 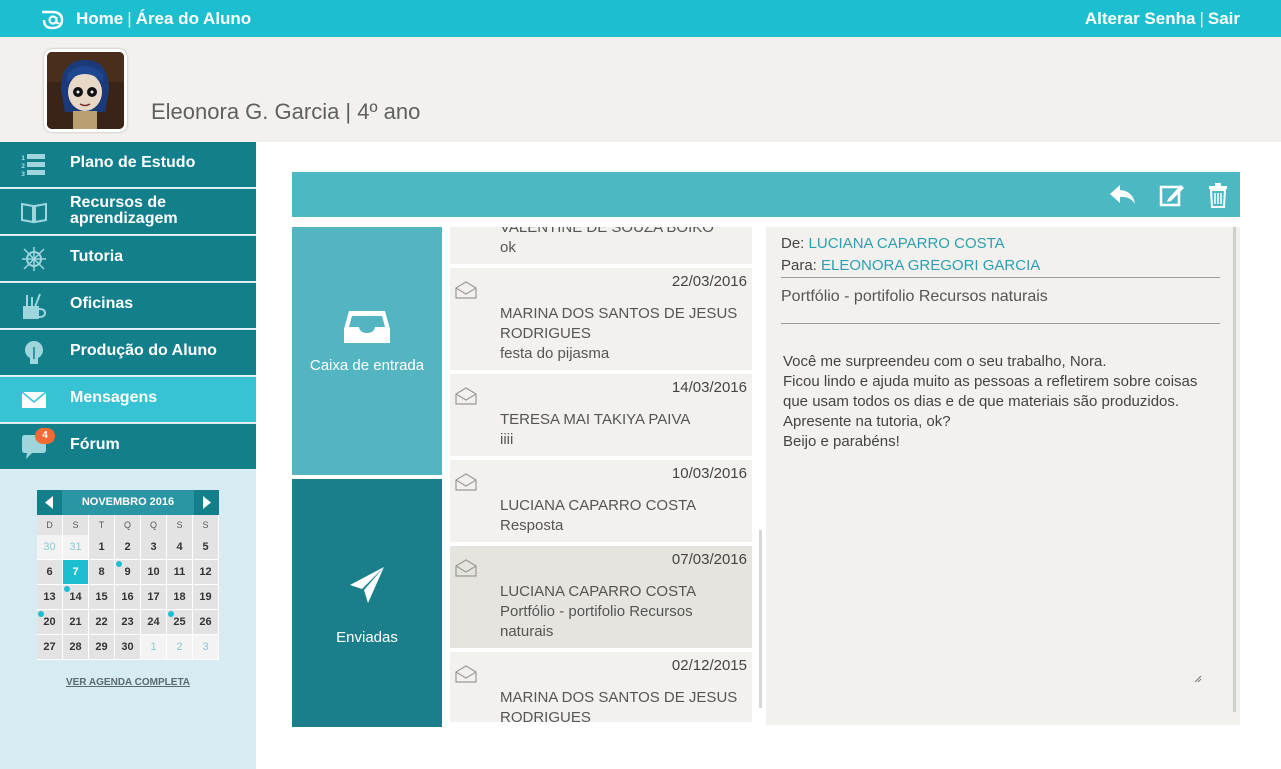 What do you see at coordinates (50, 597) in the screenshot?
I see `calendar-day: 13` at bounding box center [50, 597].